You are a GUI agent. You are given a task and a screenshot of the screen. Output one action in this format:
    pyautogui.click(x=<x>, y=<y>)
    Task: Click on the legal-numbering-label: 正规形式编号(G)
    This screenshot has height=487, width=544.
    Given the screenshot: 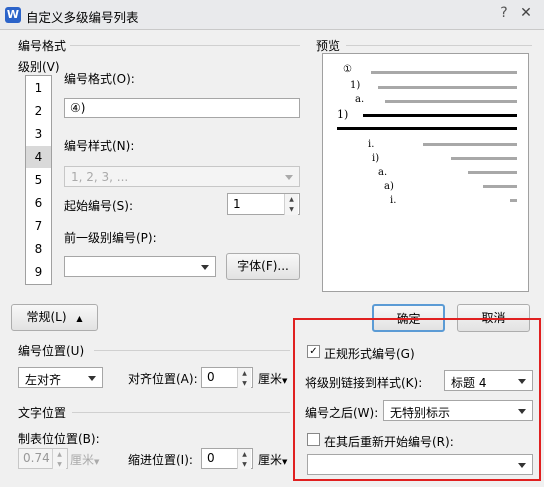 What is the action you would take?
    pyautogui.click(x=369, y=354)
    